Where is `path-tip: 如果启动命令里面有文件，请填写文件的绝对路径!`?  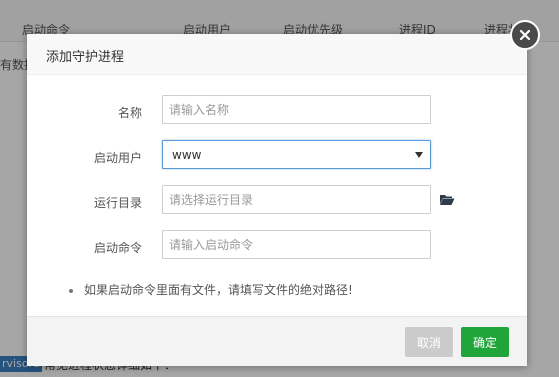 path-tip: 如果启动命令里面有文件，请填写文件的绝对路径! is located at coordinates (211, 289).